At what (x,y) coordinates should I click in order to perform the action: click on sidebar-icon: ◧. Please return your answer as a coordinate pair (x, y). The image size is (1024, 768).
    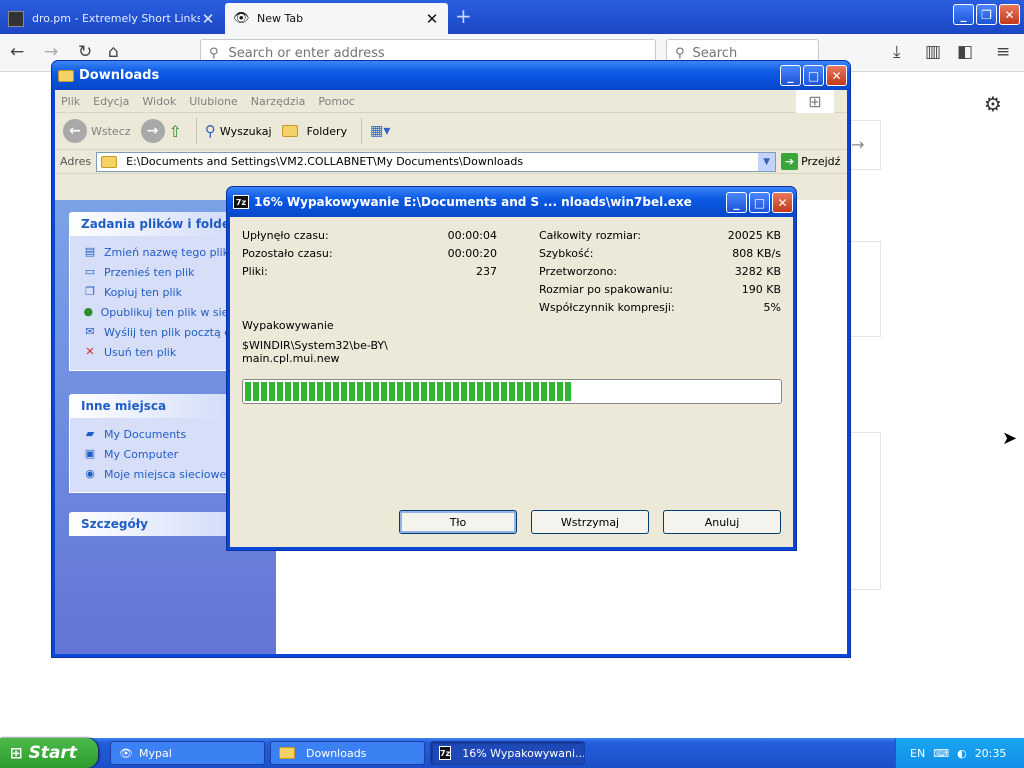
    Looking at the image, I should click on (965, 52).